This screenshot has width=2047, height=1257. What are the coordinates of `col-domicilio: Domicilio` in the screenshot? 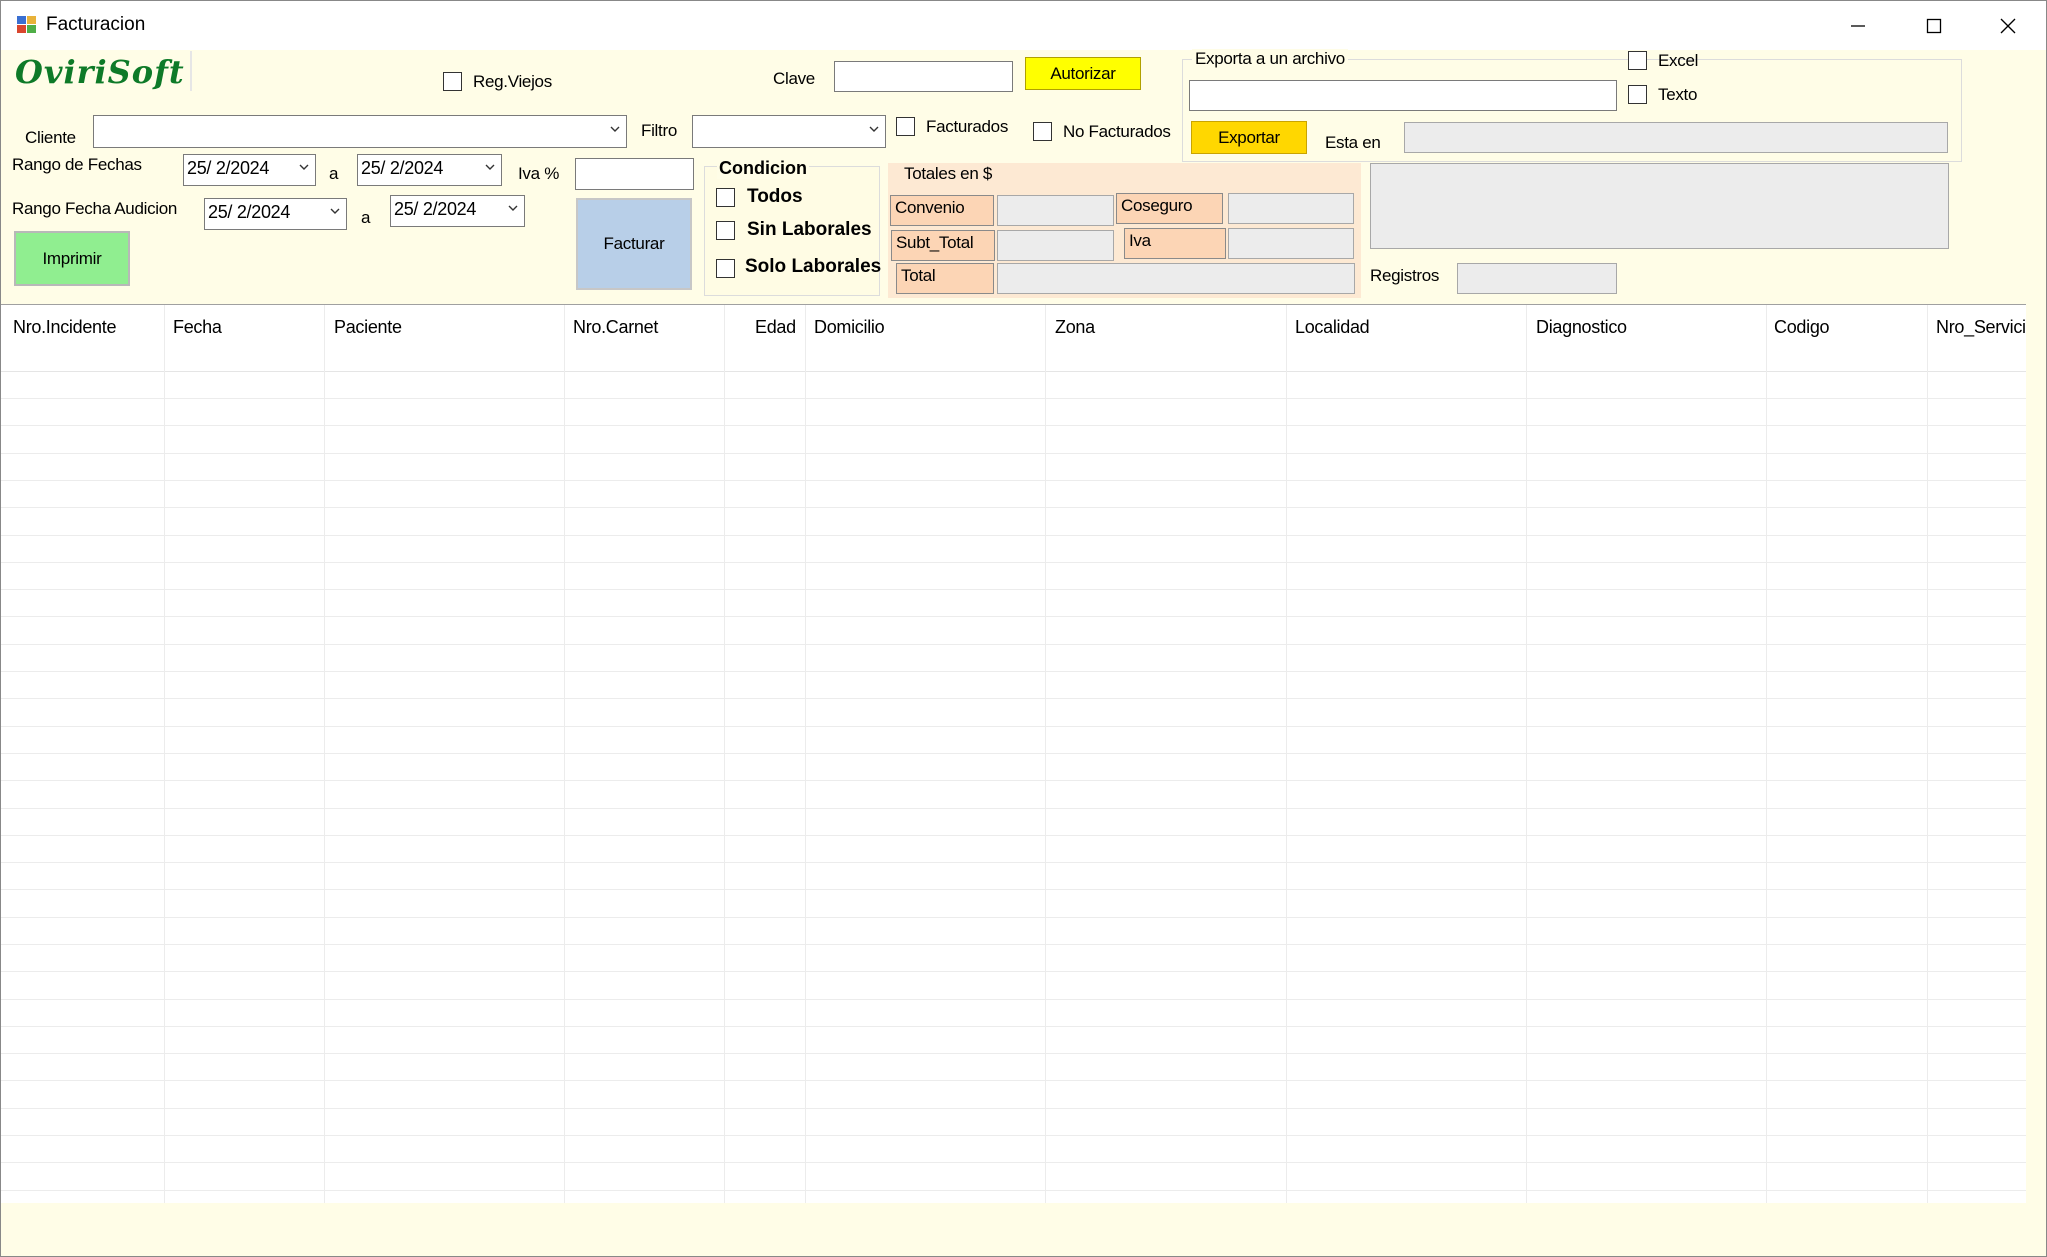 It's located at (849, 327).